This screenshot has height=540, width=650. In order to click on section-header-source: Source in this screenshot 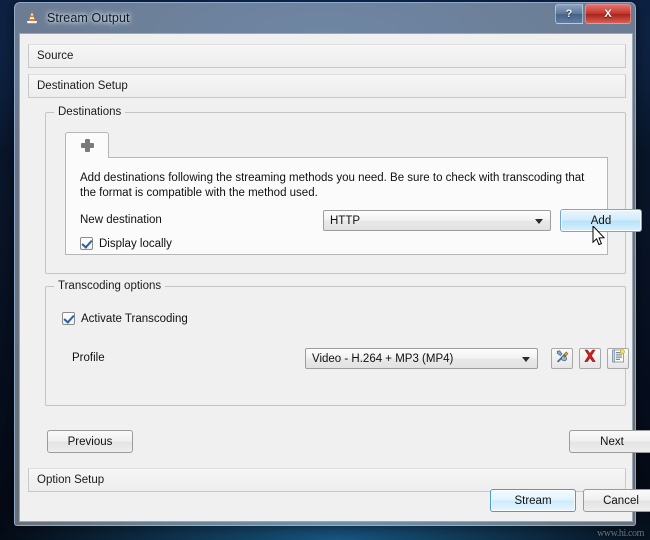, I will do `click(327, 56)`.